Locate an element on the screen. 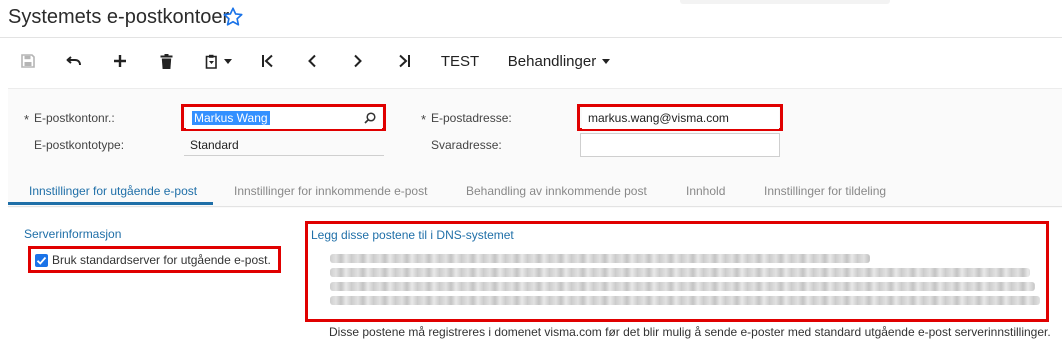  tab-incoming-processing: Behandling av innkommende post is located at coordinates (556, 191).